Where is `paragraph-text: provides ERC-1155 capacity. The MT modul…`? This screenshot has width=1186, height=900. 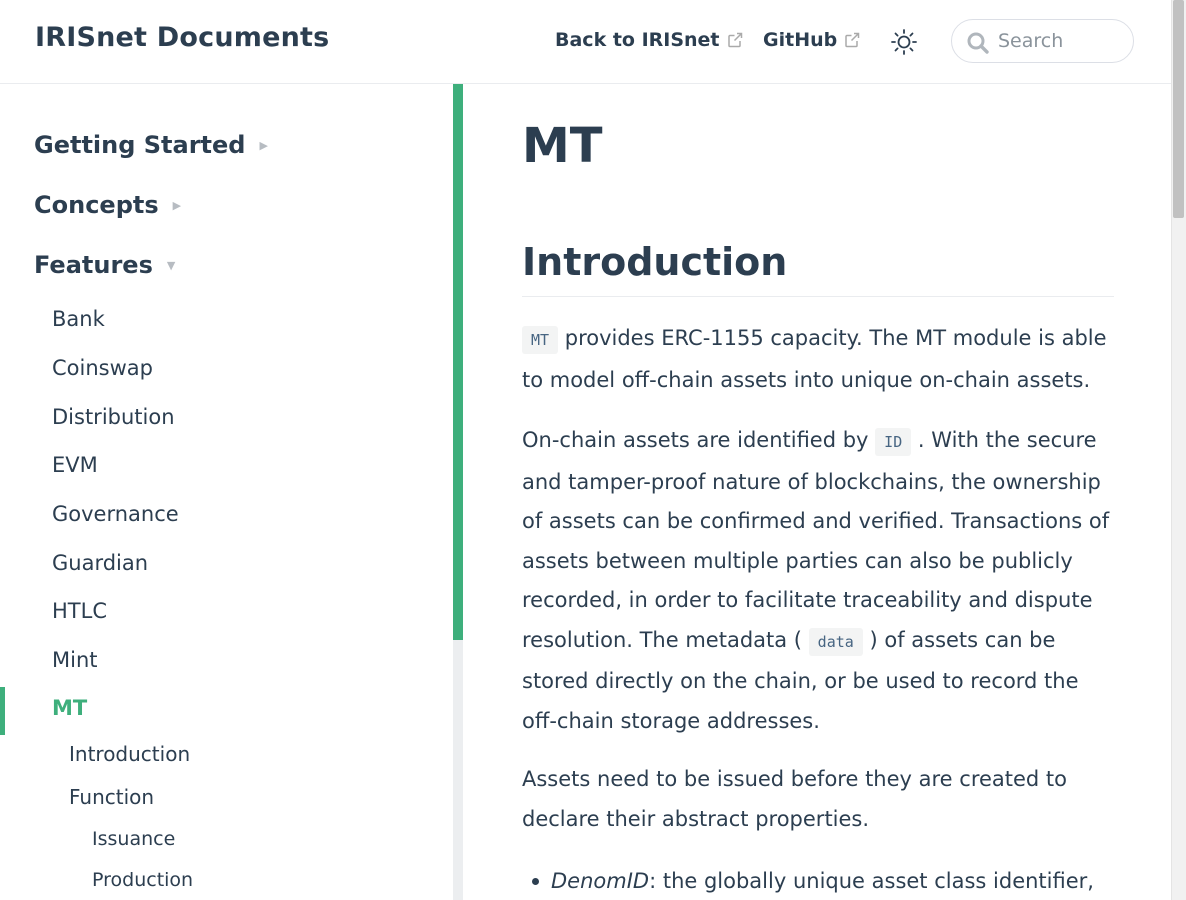
paragraph-text: provides ERC-1155 capacity. The MT modul… is located at coordinates (814, 359).